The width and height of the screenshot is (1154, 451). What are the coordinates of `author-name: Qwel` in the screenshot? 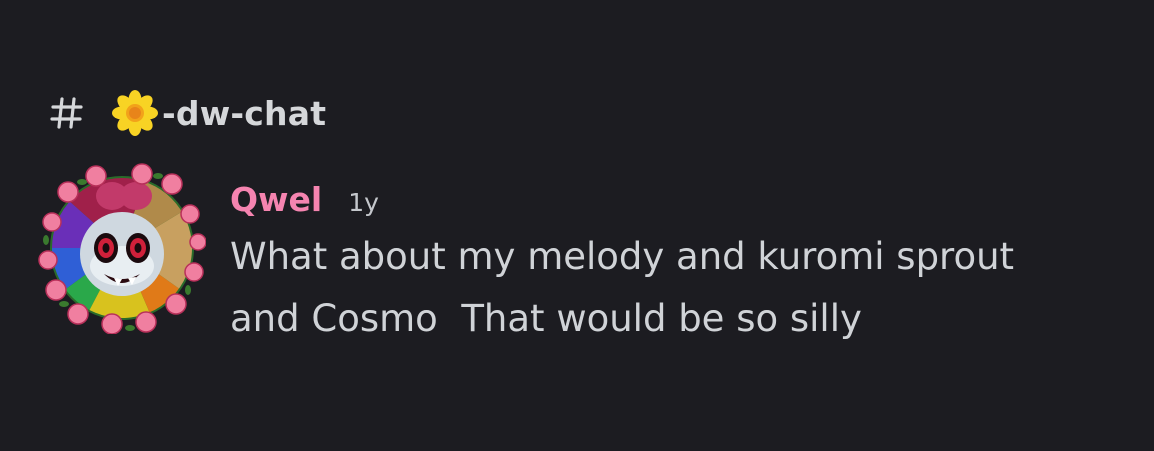 It's located at (276, 199).